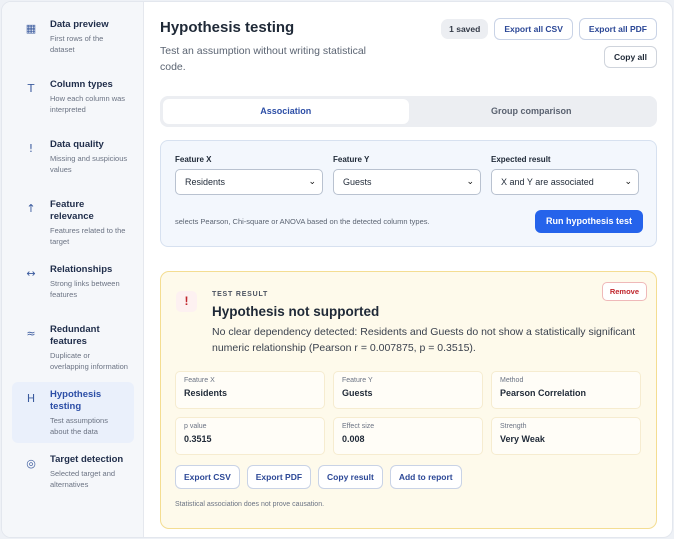 The height and width of the screenshot is (539, 674). I want to click on sidebar-item-title: Feature relevance, so click(72, 210).